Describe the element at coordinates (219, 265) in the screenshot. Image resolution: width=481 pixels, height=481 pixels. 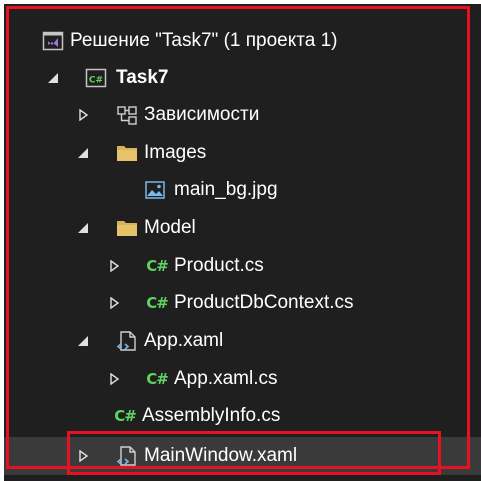
I see `tree-item-label: Product.cs` at that location.